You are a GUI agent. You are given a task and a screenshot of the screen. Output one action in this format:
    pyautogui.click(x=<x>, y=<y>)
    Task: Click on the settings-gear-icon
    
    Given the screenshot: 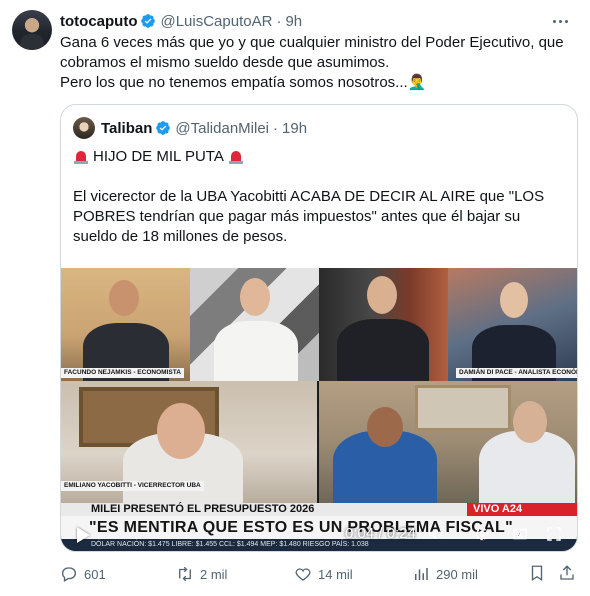 What is the action you would take?
    pyautogui.click(x=482, y=534)
    